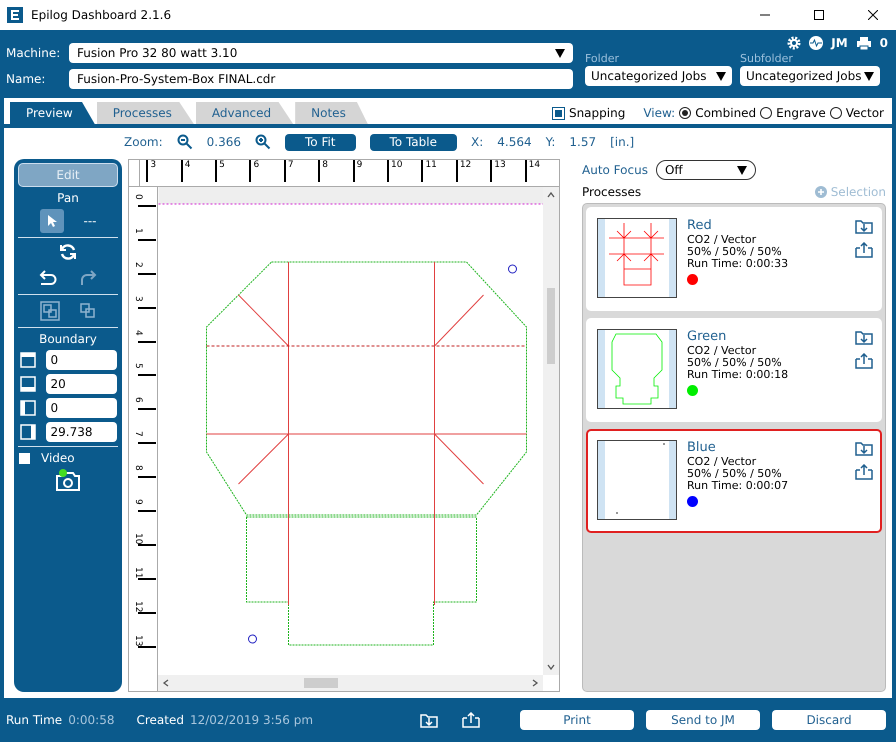 Image resolution: width=896 pixels, height=742 pixels. Describe the element at coordinates (577, 720) in the screenshot. I see `action-button: Print` at that location.